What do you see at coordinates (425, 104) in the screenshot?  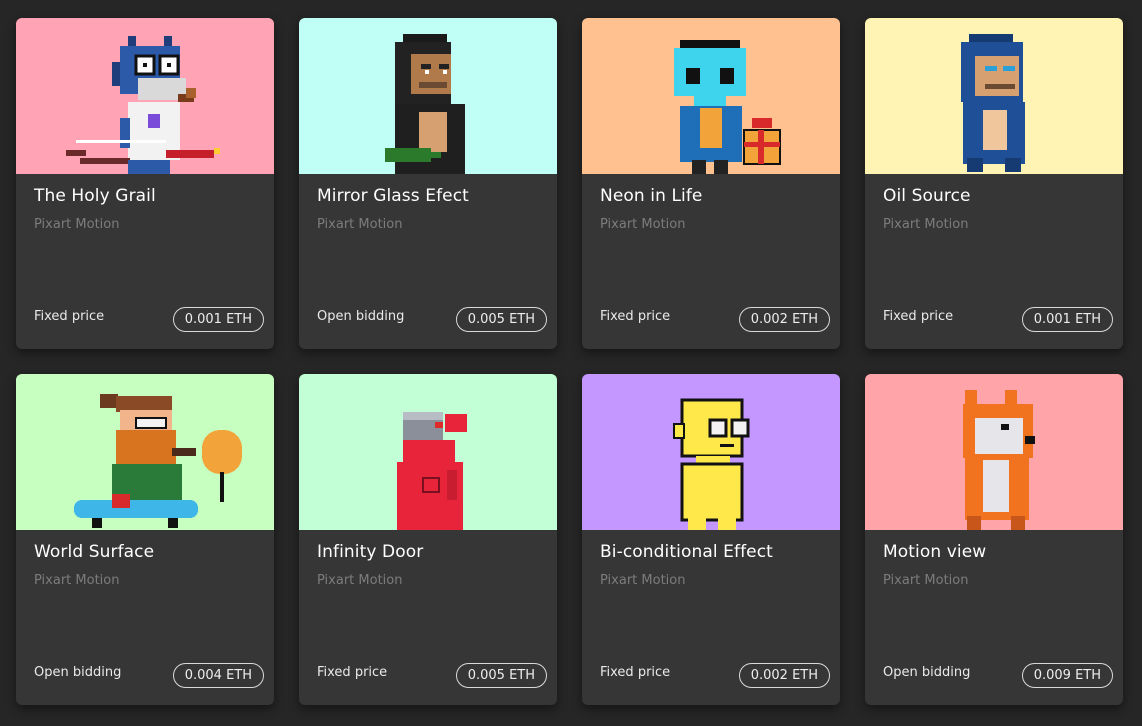 I see `ape-icon` at bounding box center [425, 104].